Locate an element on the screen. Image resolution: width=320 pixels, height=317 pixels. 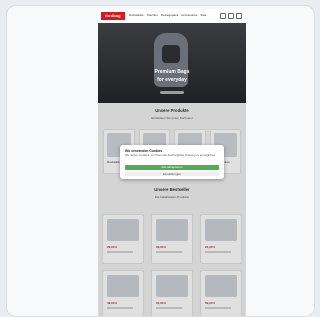
hero-carousel-indicator is located at coordinates (172, 92).